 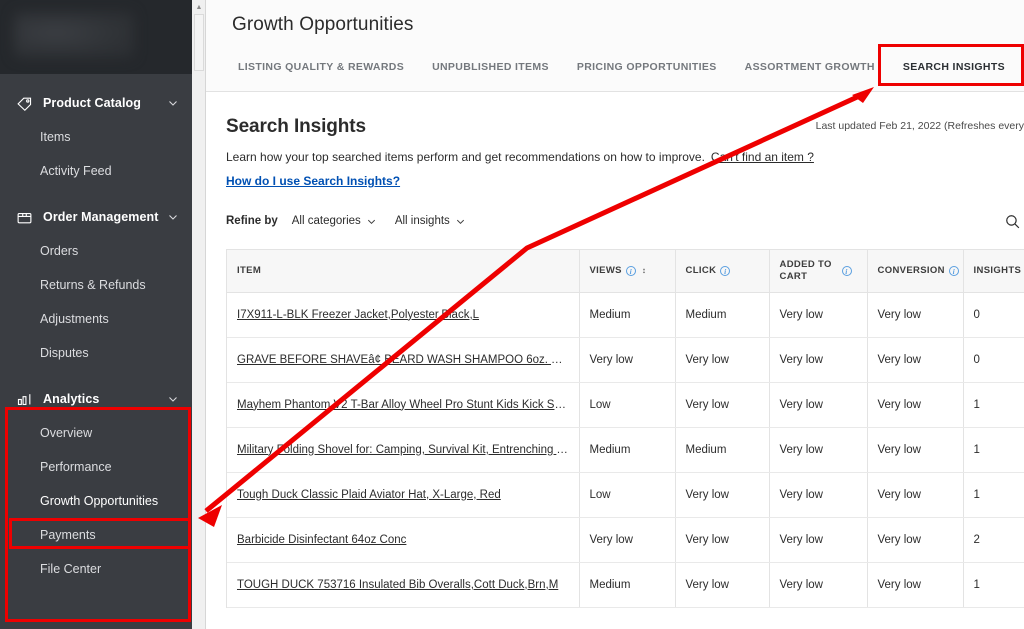 I want to click on refine-bar: Refine by All categories All insights, so click(x=619, y=208).